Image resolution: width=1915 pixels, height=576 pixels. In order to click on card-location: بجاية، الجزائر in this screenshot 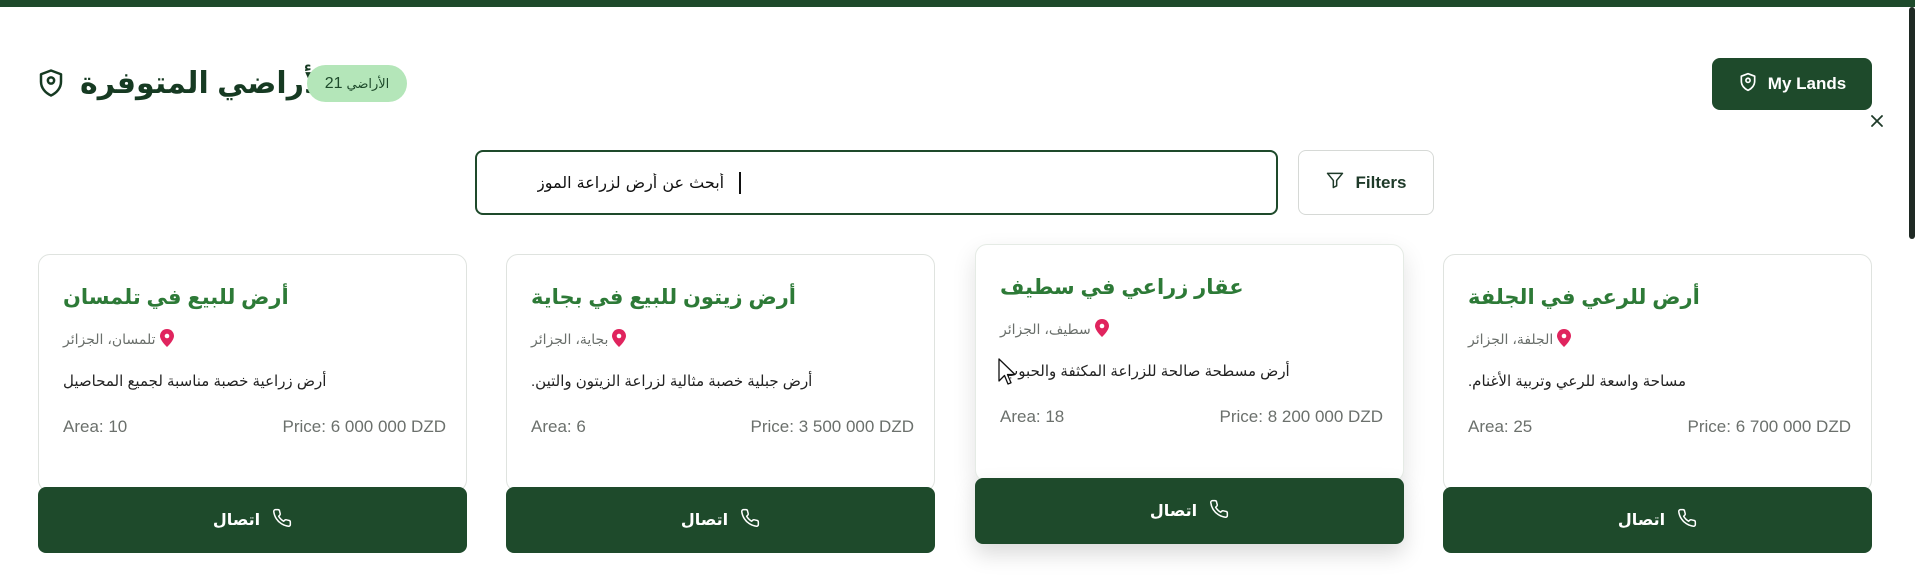, I will do `click(579, 339)`.